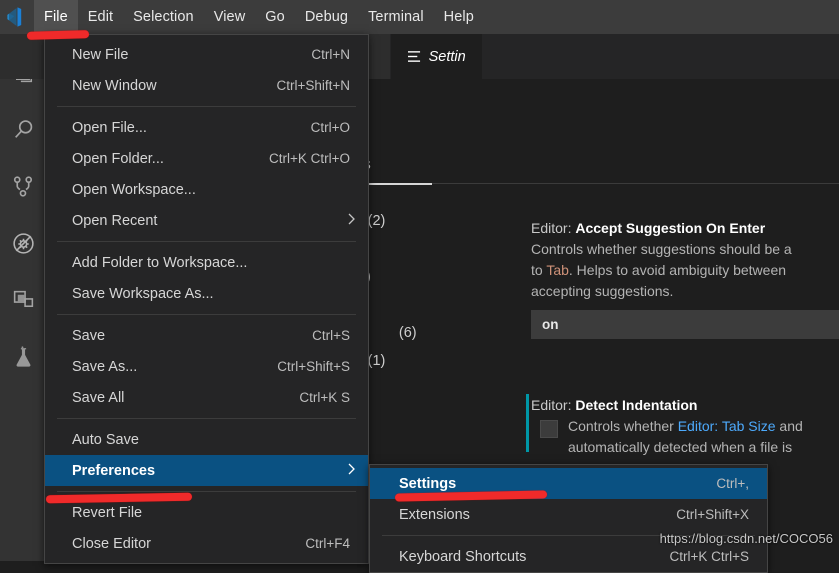  I want to click on sidebar-item-run-and-debug, so click(23, 243).